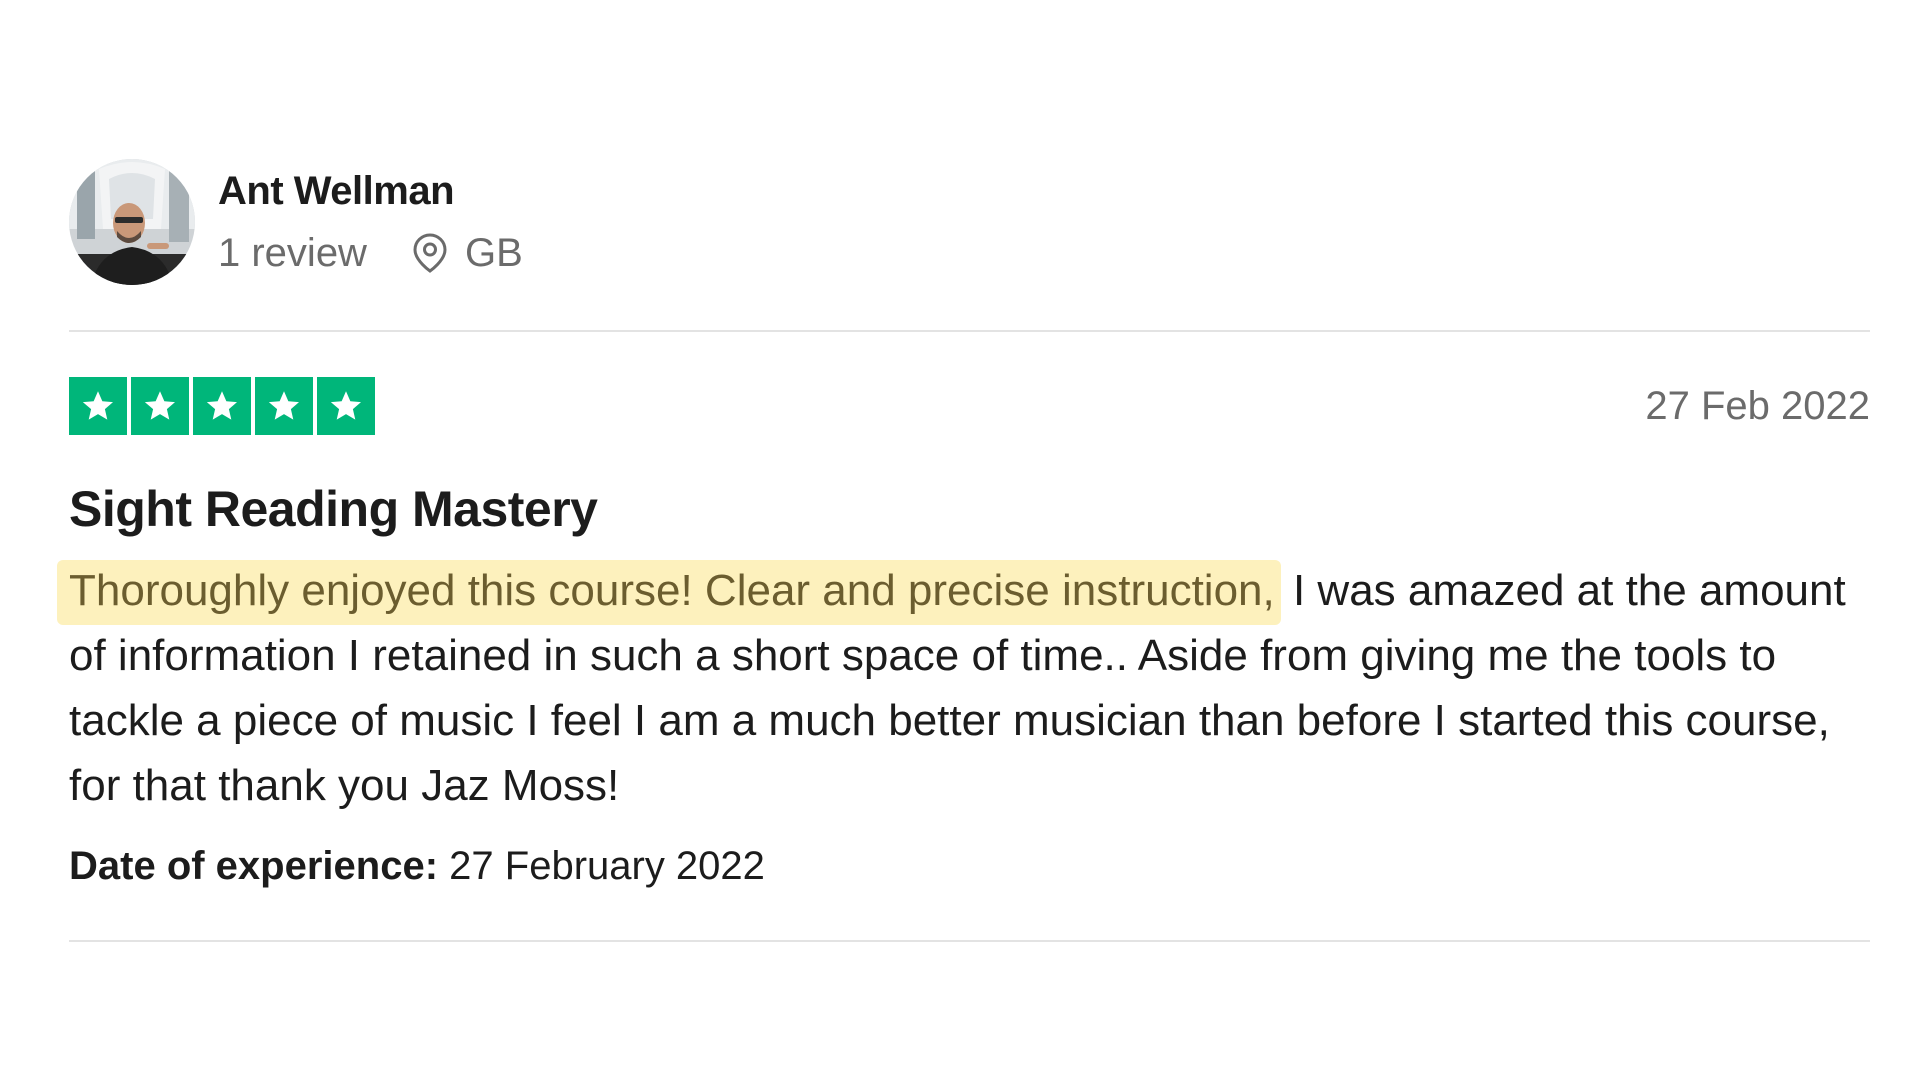 The width and height of the screenshot is (1919, 1080). I want to click on review-title: Sight Reading Mastery, so click(969, 509).